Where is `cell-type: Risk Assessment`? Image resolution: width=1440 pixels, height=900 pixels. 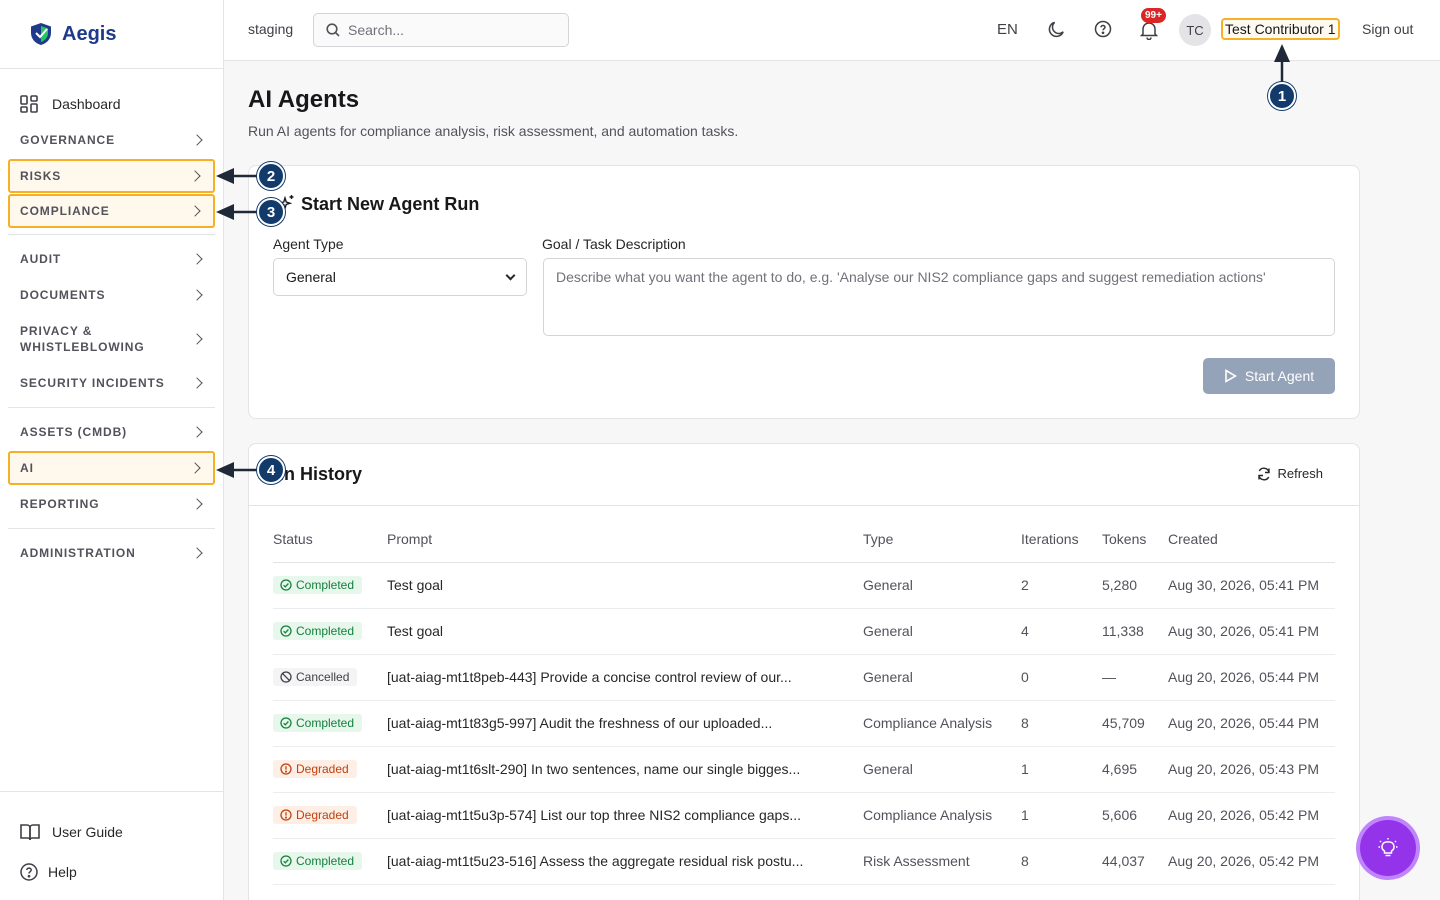
cell-type: Risk Assessment is located at coordinates (942, 861).